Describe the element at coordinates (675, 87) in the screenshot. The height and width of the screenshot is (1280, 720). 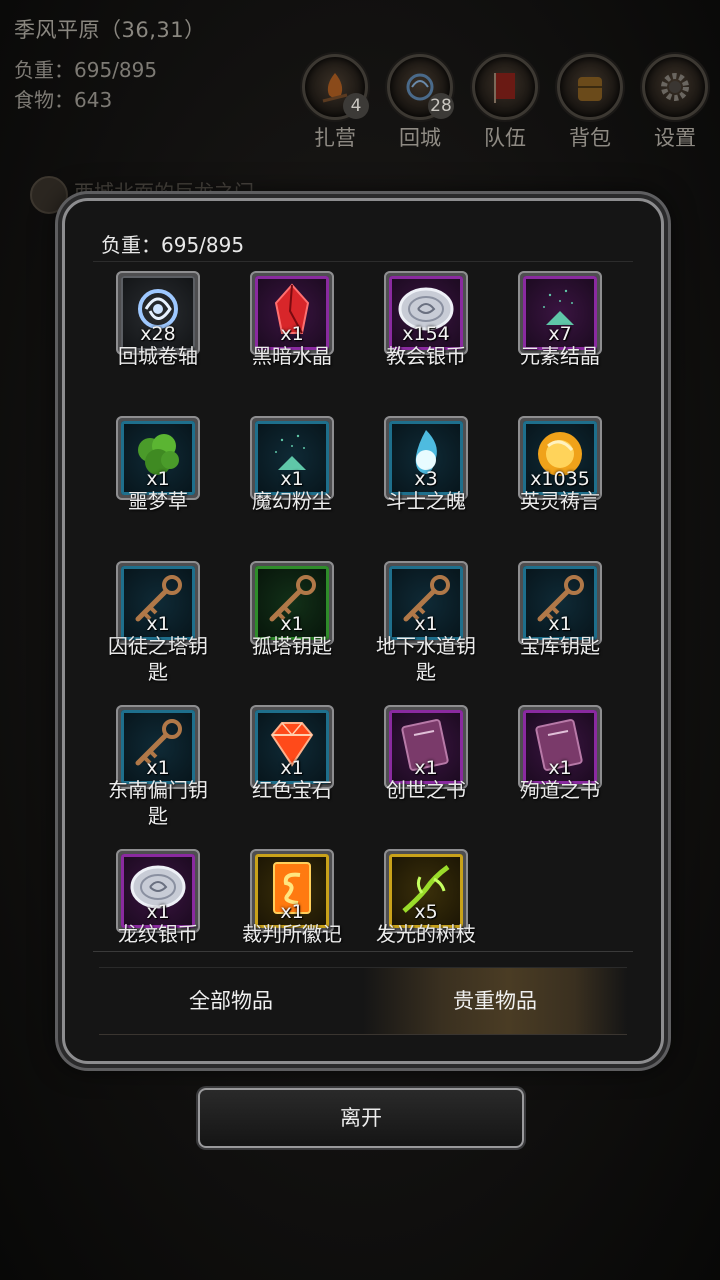
I see `gear-icon` at that location.